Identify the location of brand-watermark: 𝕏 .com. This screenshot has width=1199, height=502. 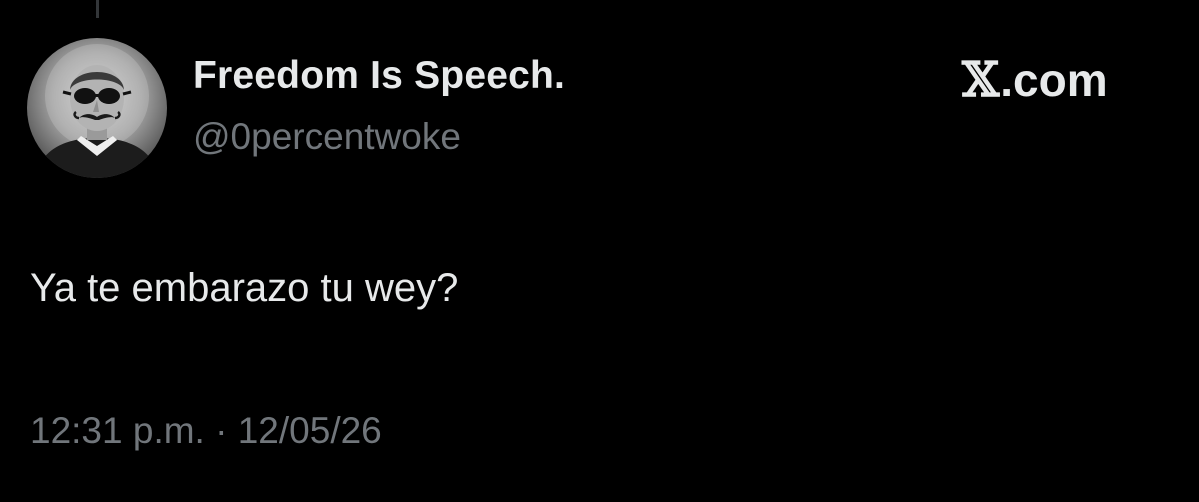
(1035, 80).